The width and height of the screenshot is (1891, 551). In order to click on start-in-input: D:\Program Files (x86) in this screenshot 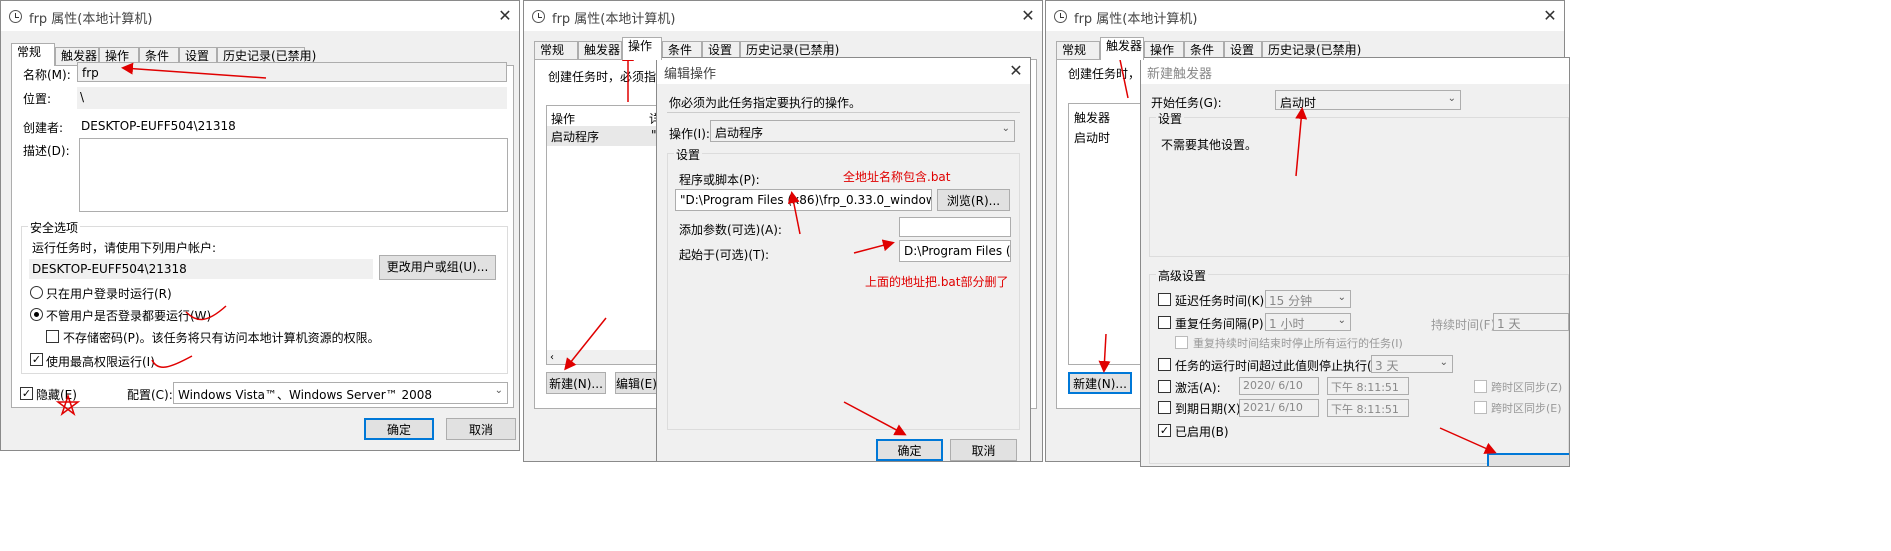, I will do `click(955, 251)`.